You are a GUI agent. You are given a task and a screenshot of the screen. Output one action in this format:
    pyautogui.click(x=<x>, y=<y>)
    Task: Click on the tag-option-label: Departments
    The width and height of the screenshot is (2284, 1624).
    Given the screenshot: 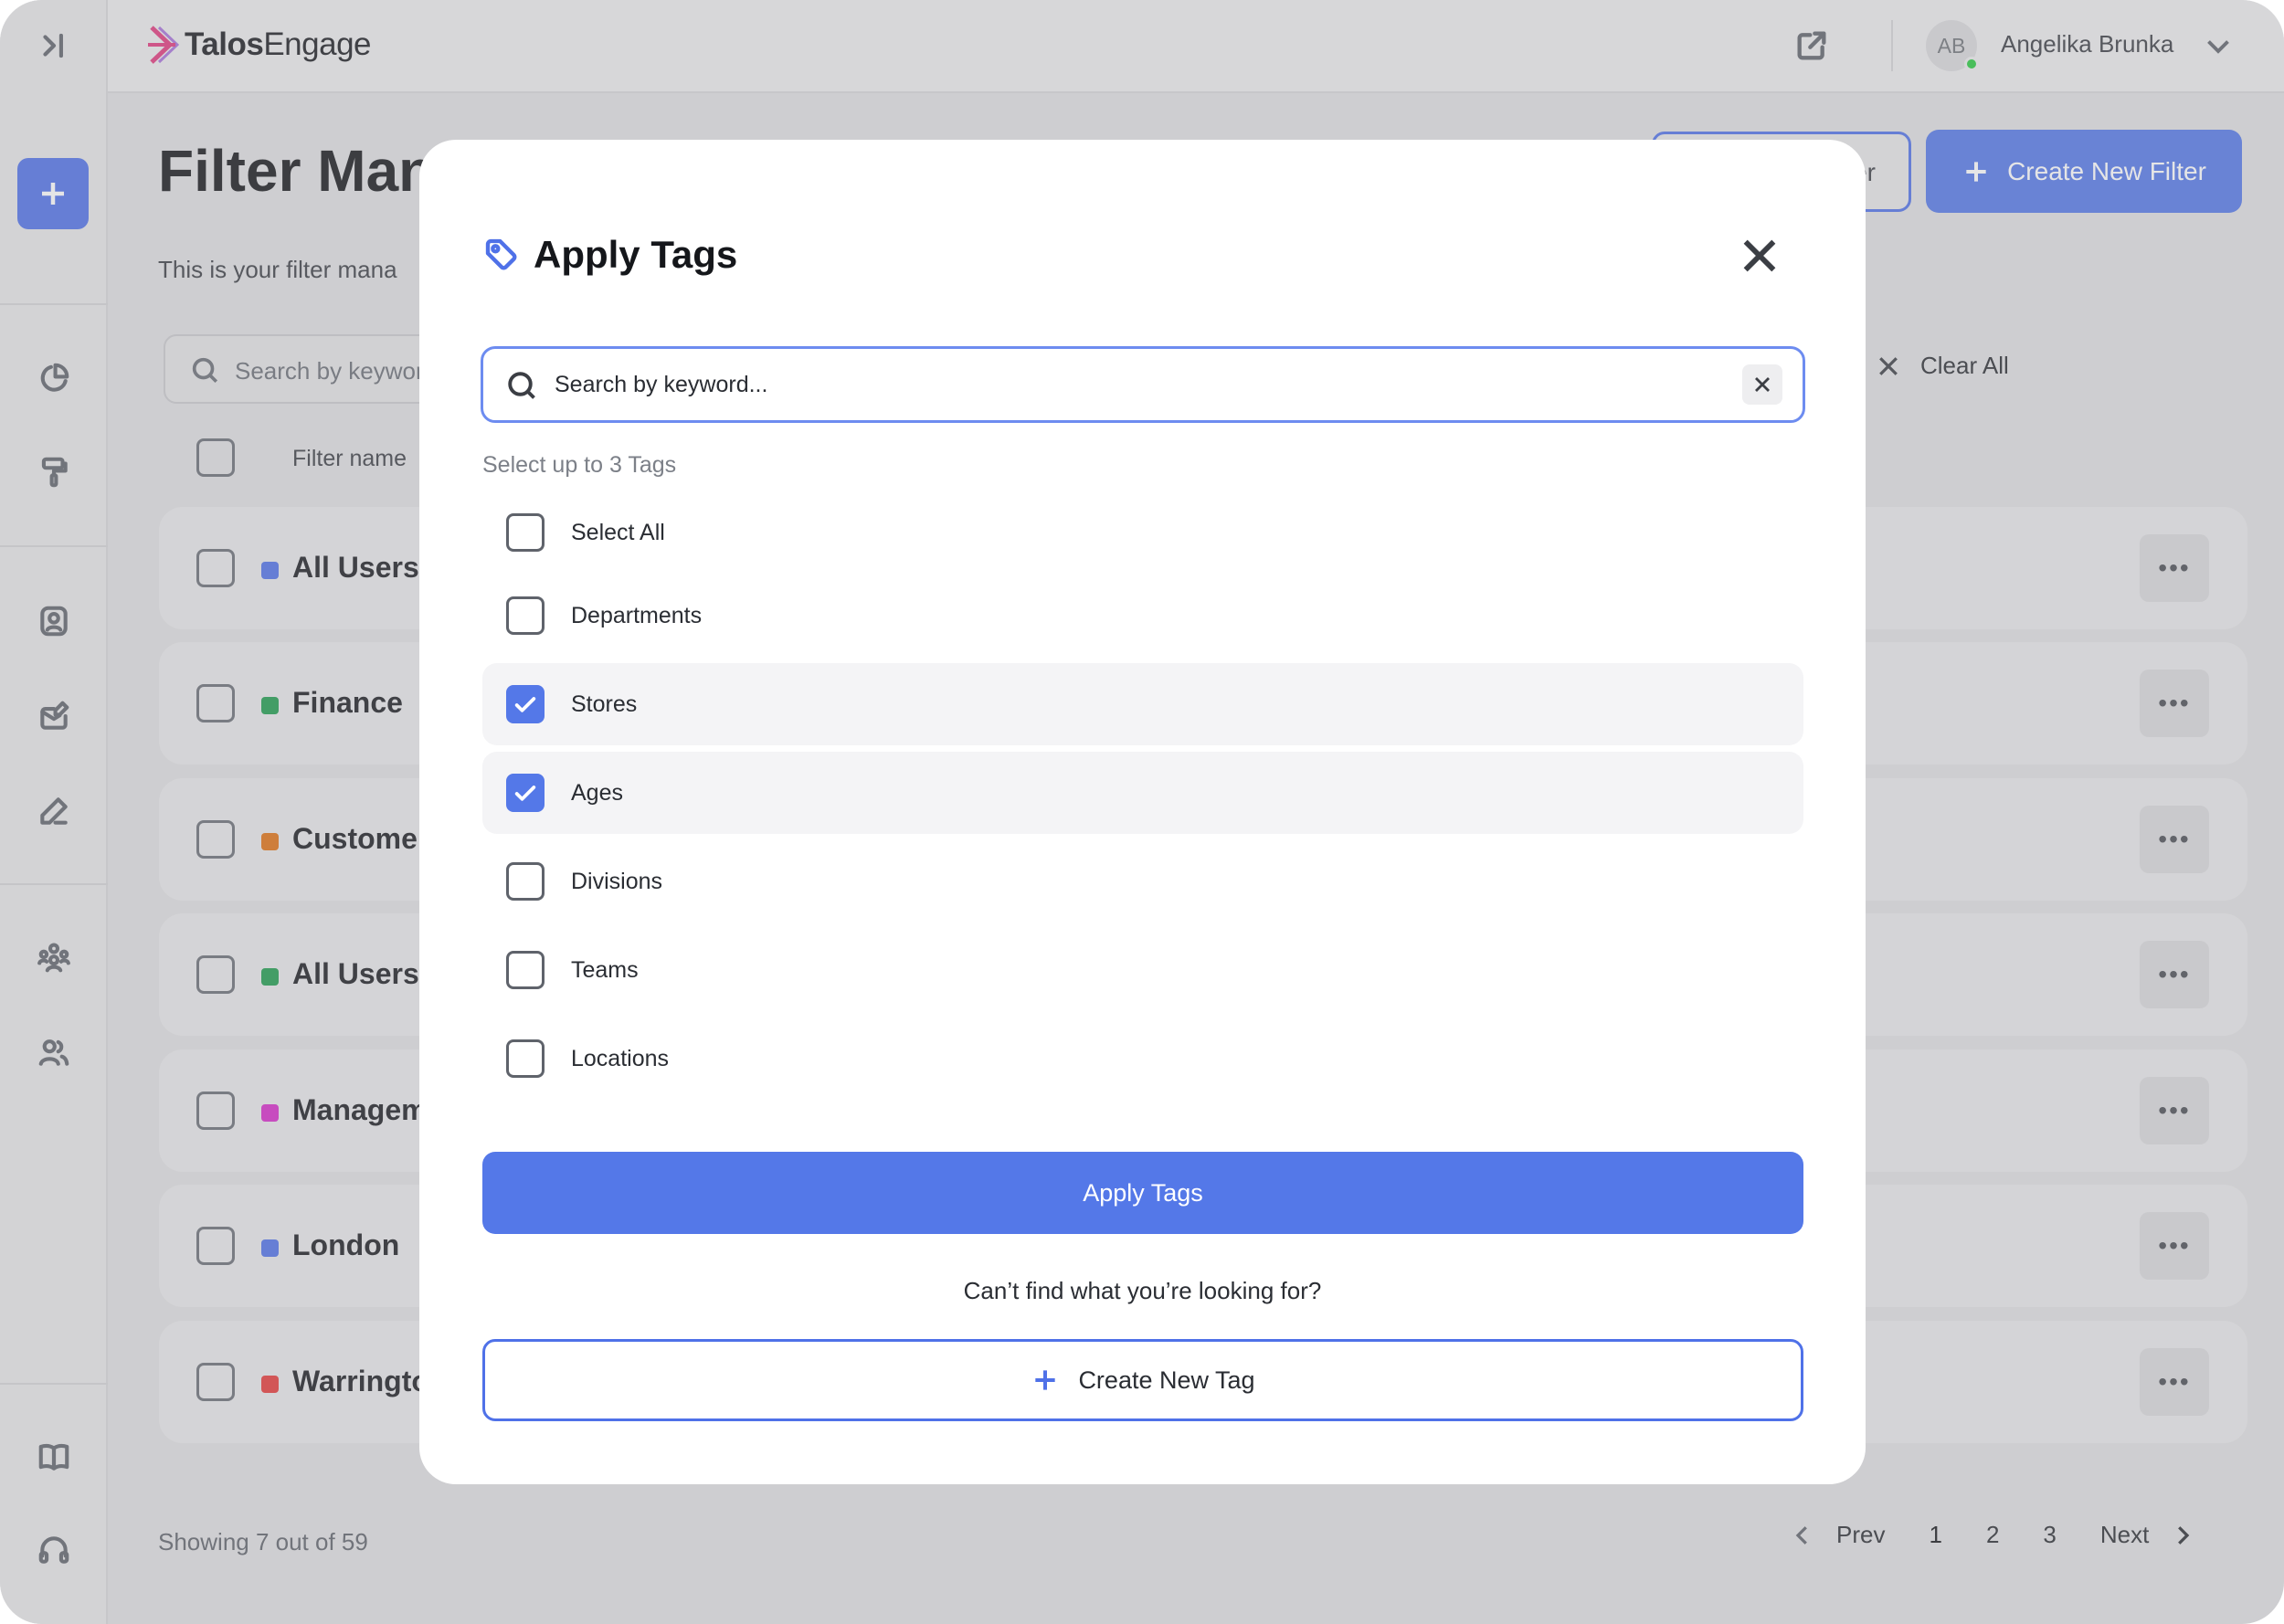 What is the action you would take?
    pyautogui.click(x=637, y=616)
    